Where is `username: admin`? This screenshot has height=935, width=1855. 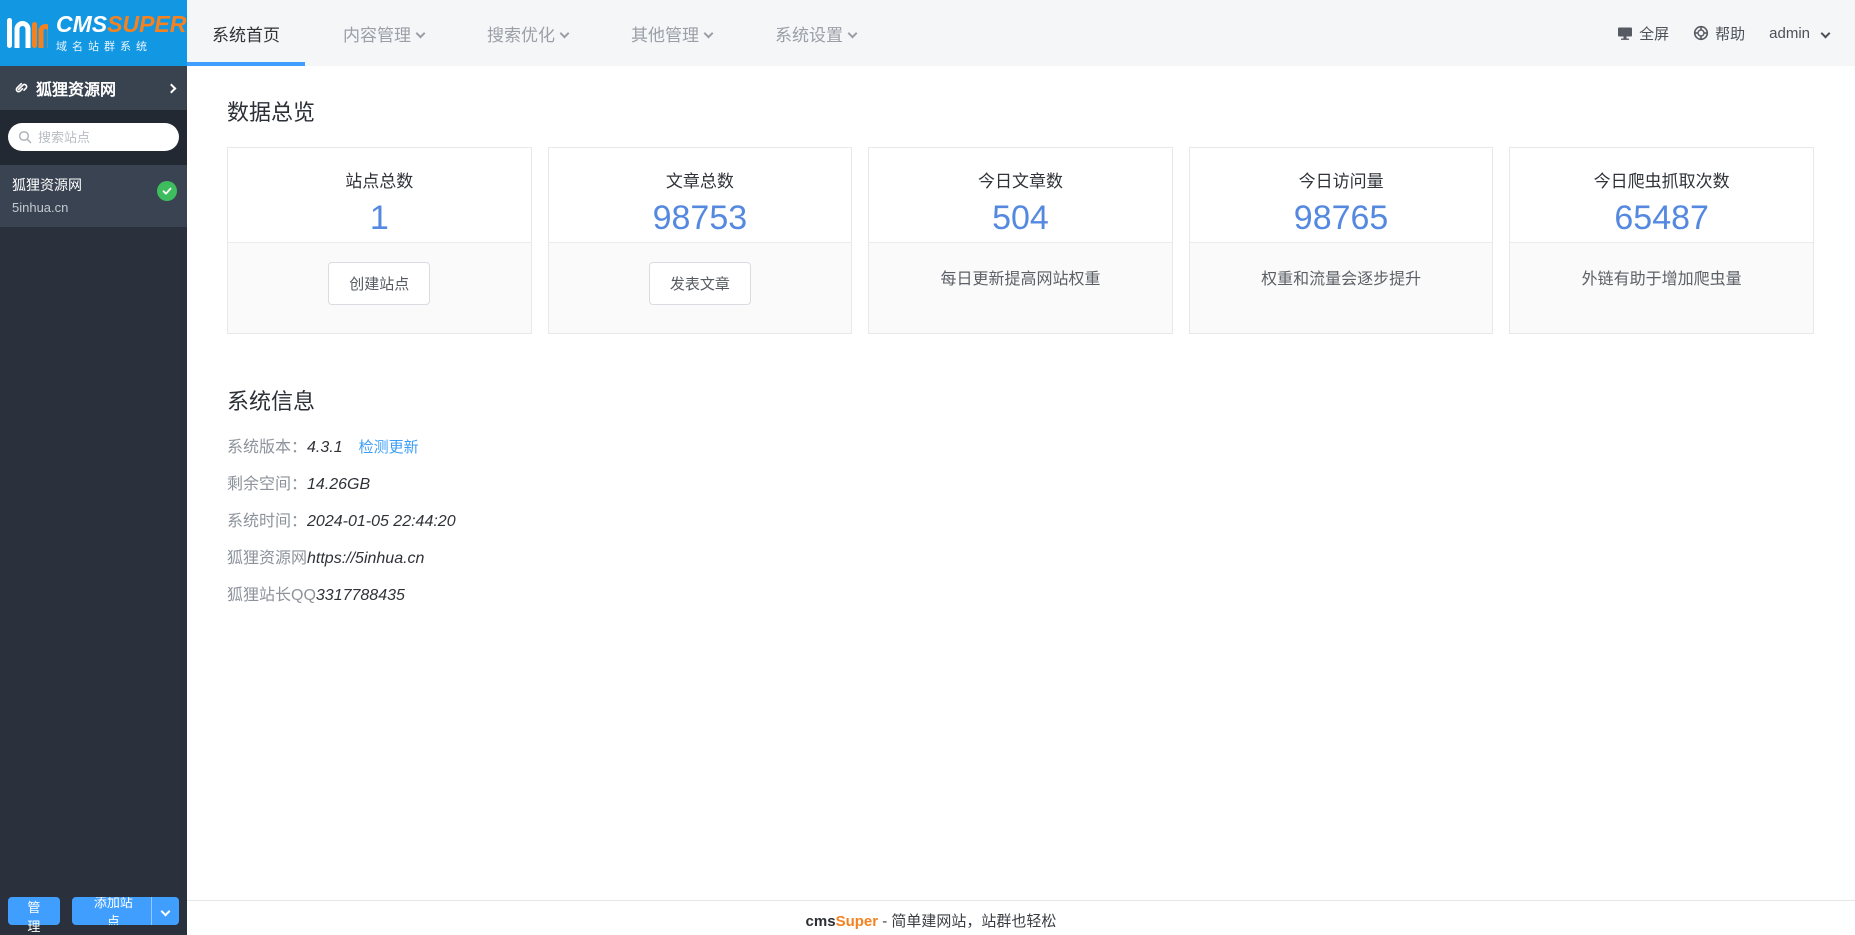
username: admin is located at coordinates (1789, 33).